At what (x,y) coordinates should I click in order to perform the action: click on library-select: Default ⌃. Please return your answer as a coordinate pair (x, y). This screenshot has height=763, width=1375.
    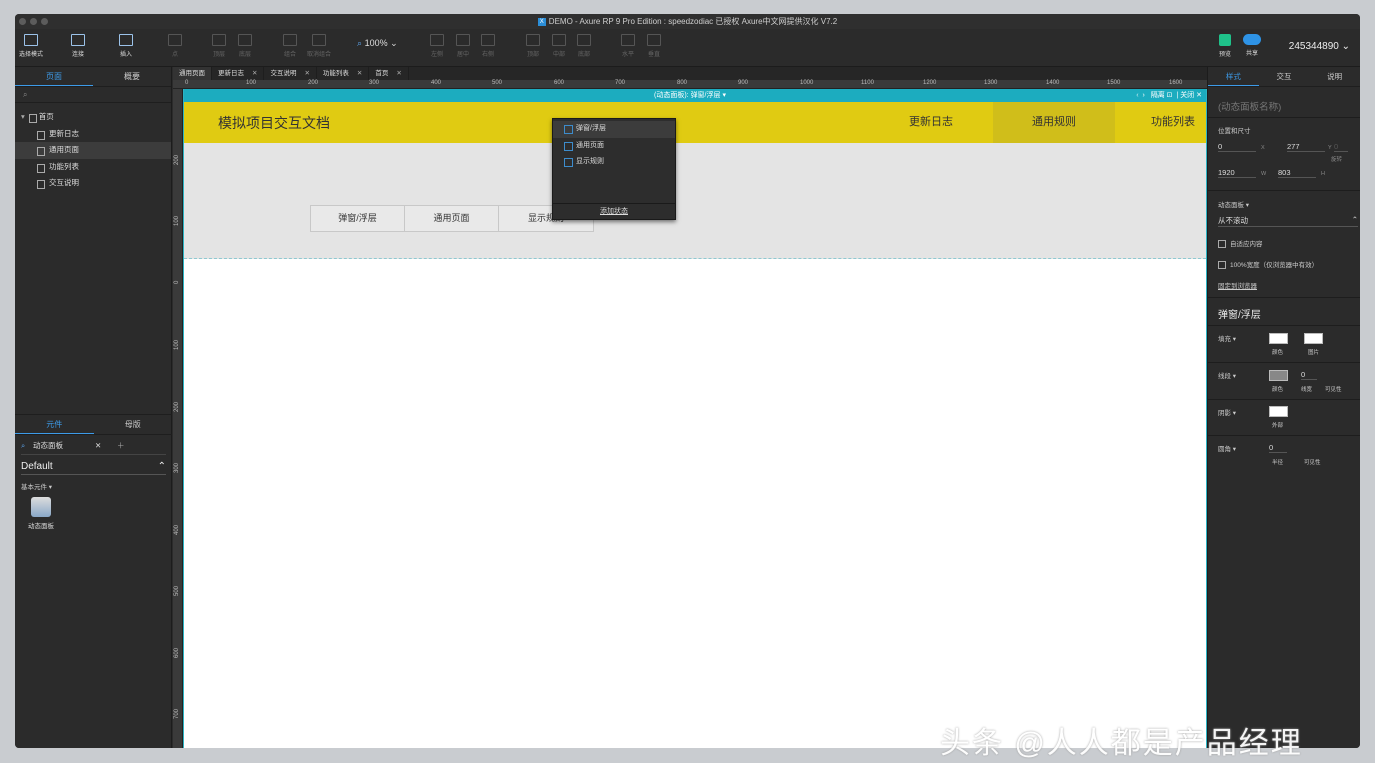
    Looking at the image, I should click on (93, 467).